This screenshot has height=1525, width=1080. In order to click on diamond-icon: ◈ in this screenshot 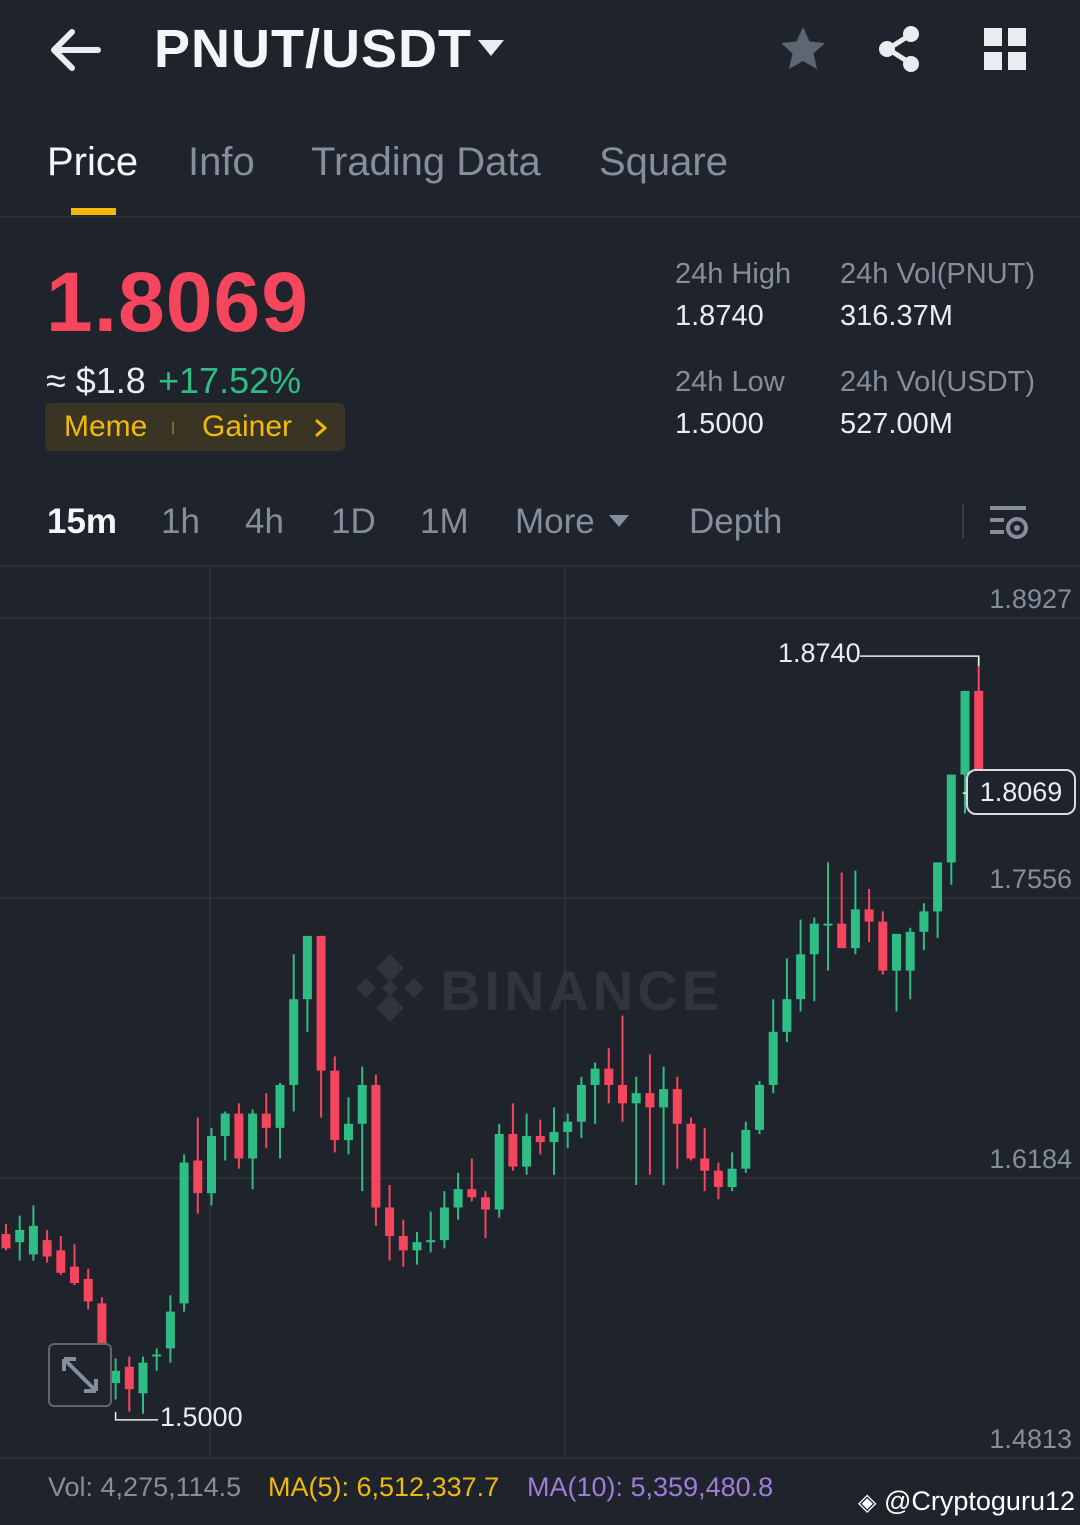, I will do `click(867, 1502)`.